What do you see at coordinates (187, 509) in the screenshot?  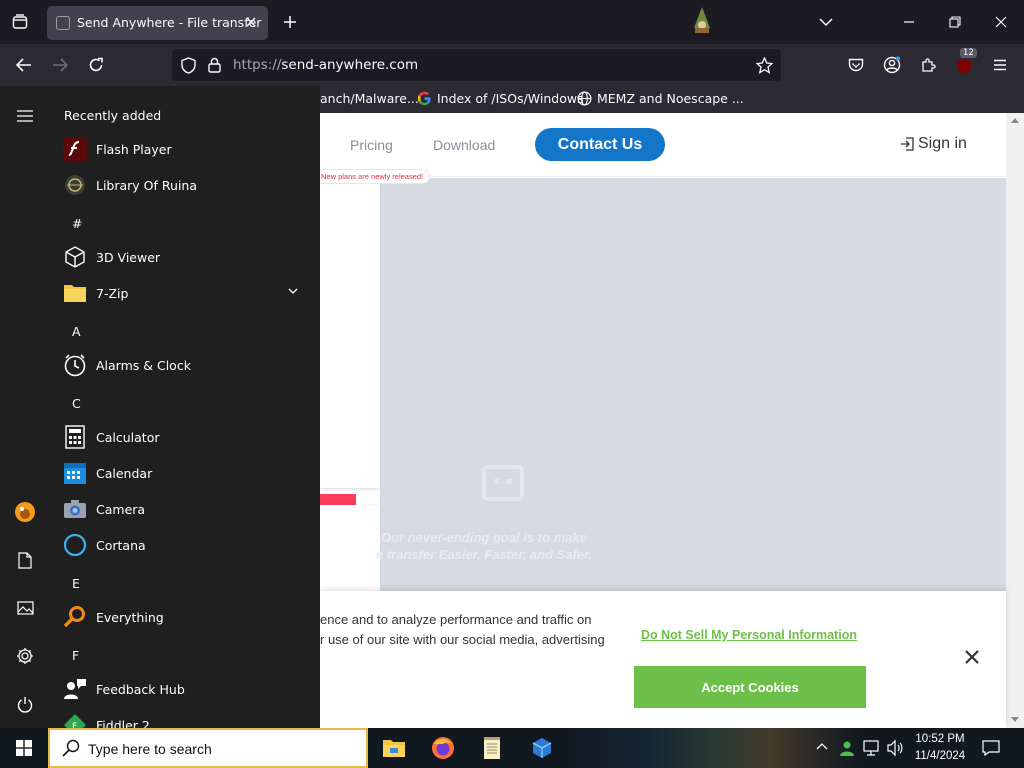 I see `app-camera: Camera` at bounding box center [187, 509].